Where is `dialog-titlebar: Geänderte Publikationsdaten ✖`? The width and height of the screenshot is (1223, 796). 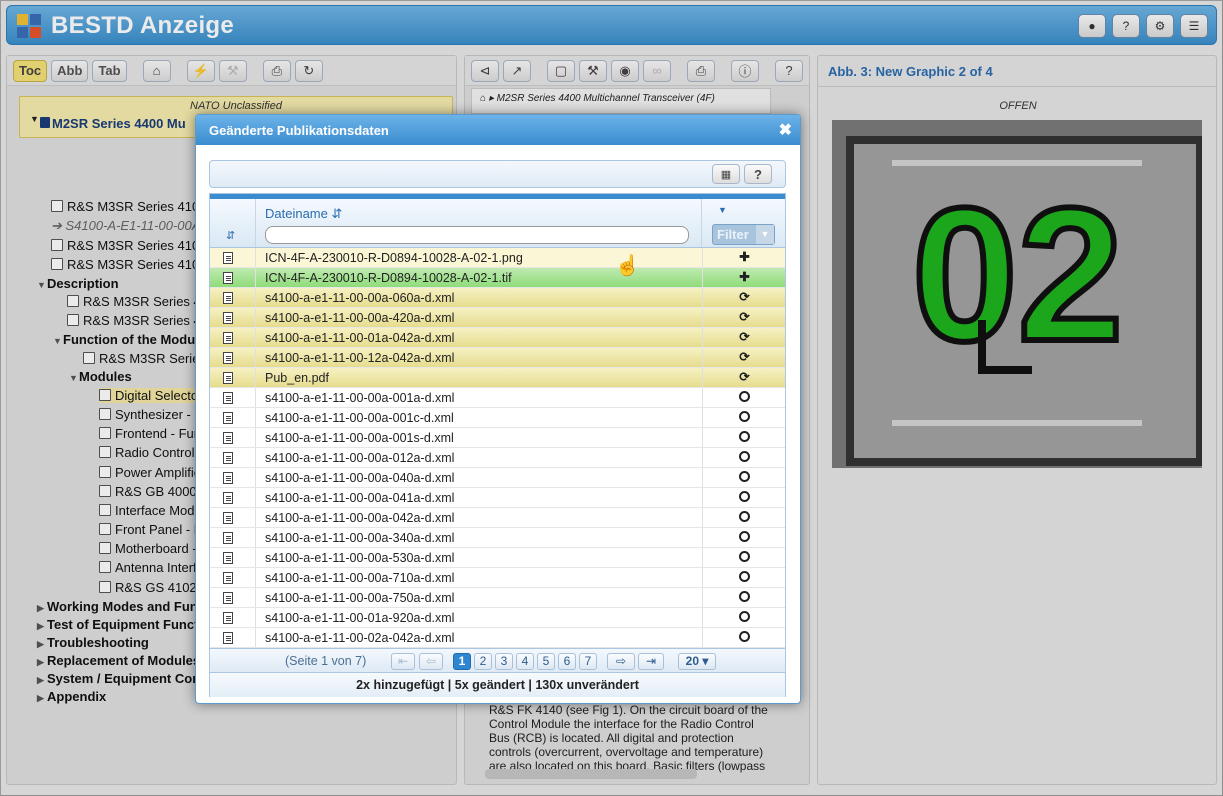 dialog-titlebar: Geänderte Publikationsdaten ✖ is located at coordinates (498, 130).